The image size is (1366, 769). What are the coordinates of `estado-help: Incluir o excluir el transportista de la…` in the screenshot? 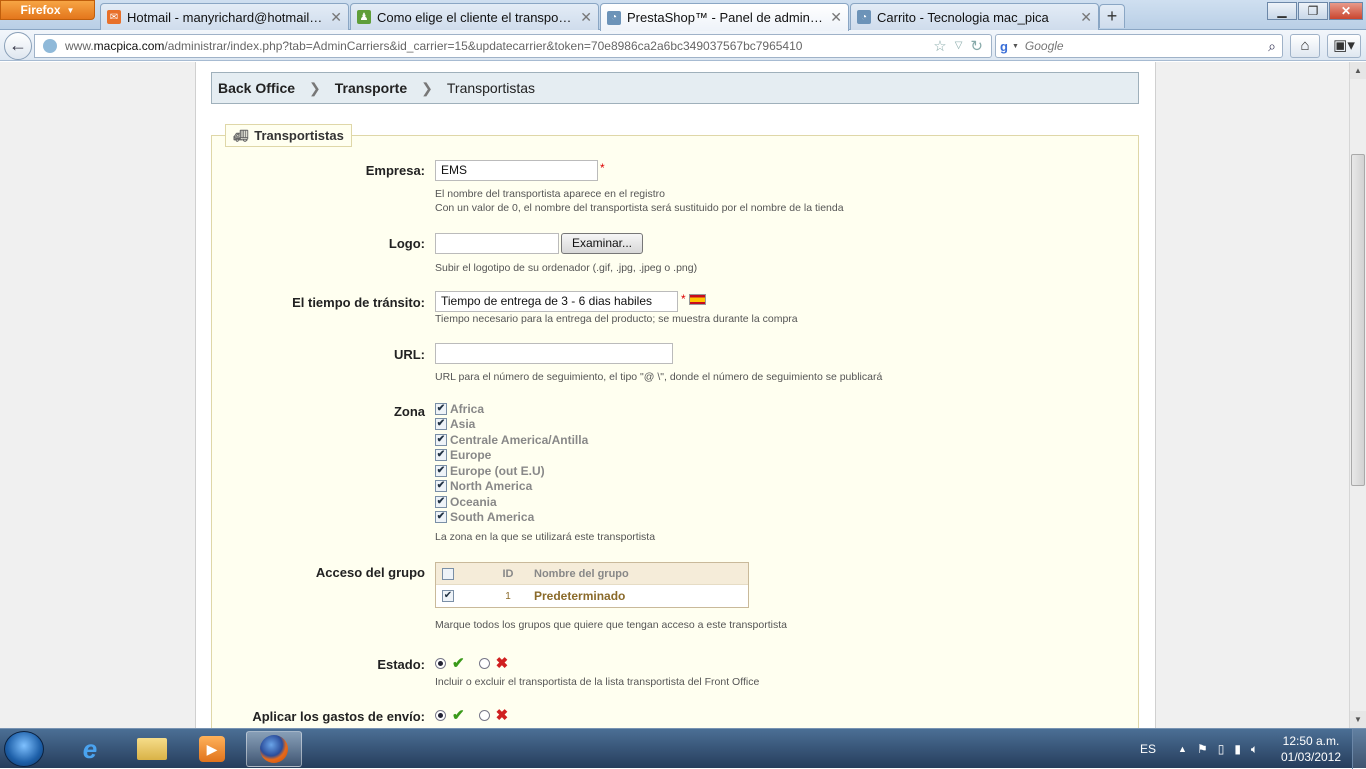 It's located at (597, 682).